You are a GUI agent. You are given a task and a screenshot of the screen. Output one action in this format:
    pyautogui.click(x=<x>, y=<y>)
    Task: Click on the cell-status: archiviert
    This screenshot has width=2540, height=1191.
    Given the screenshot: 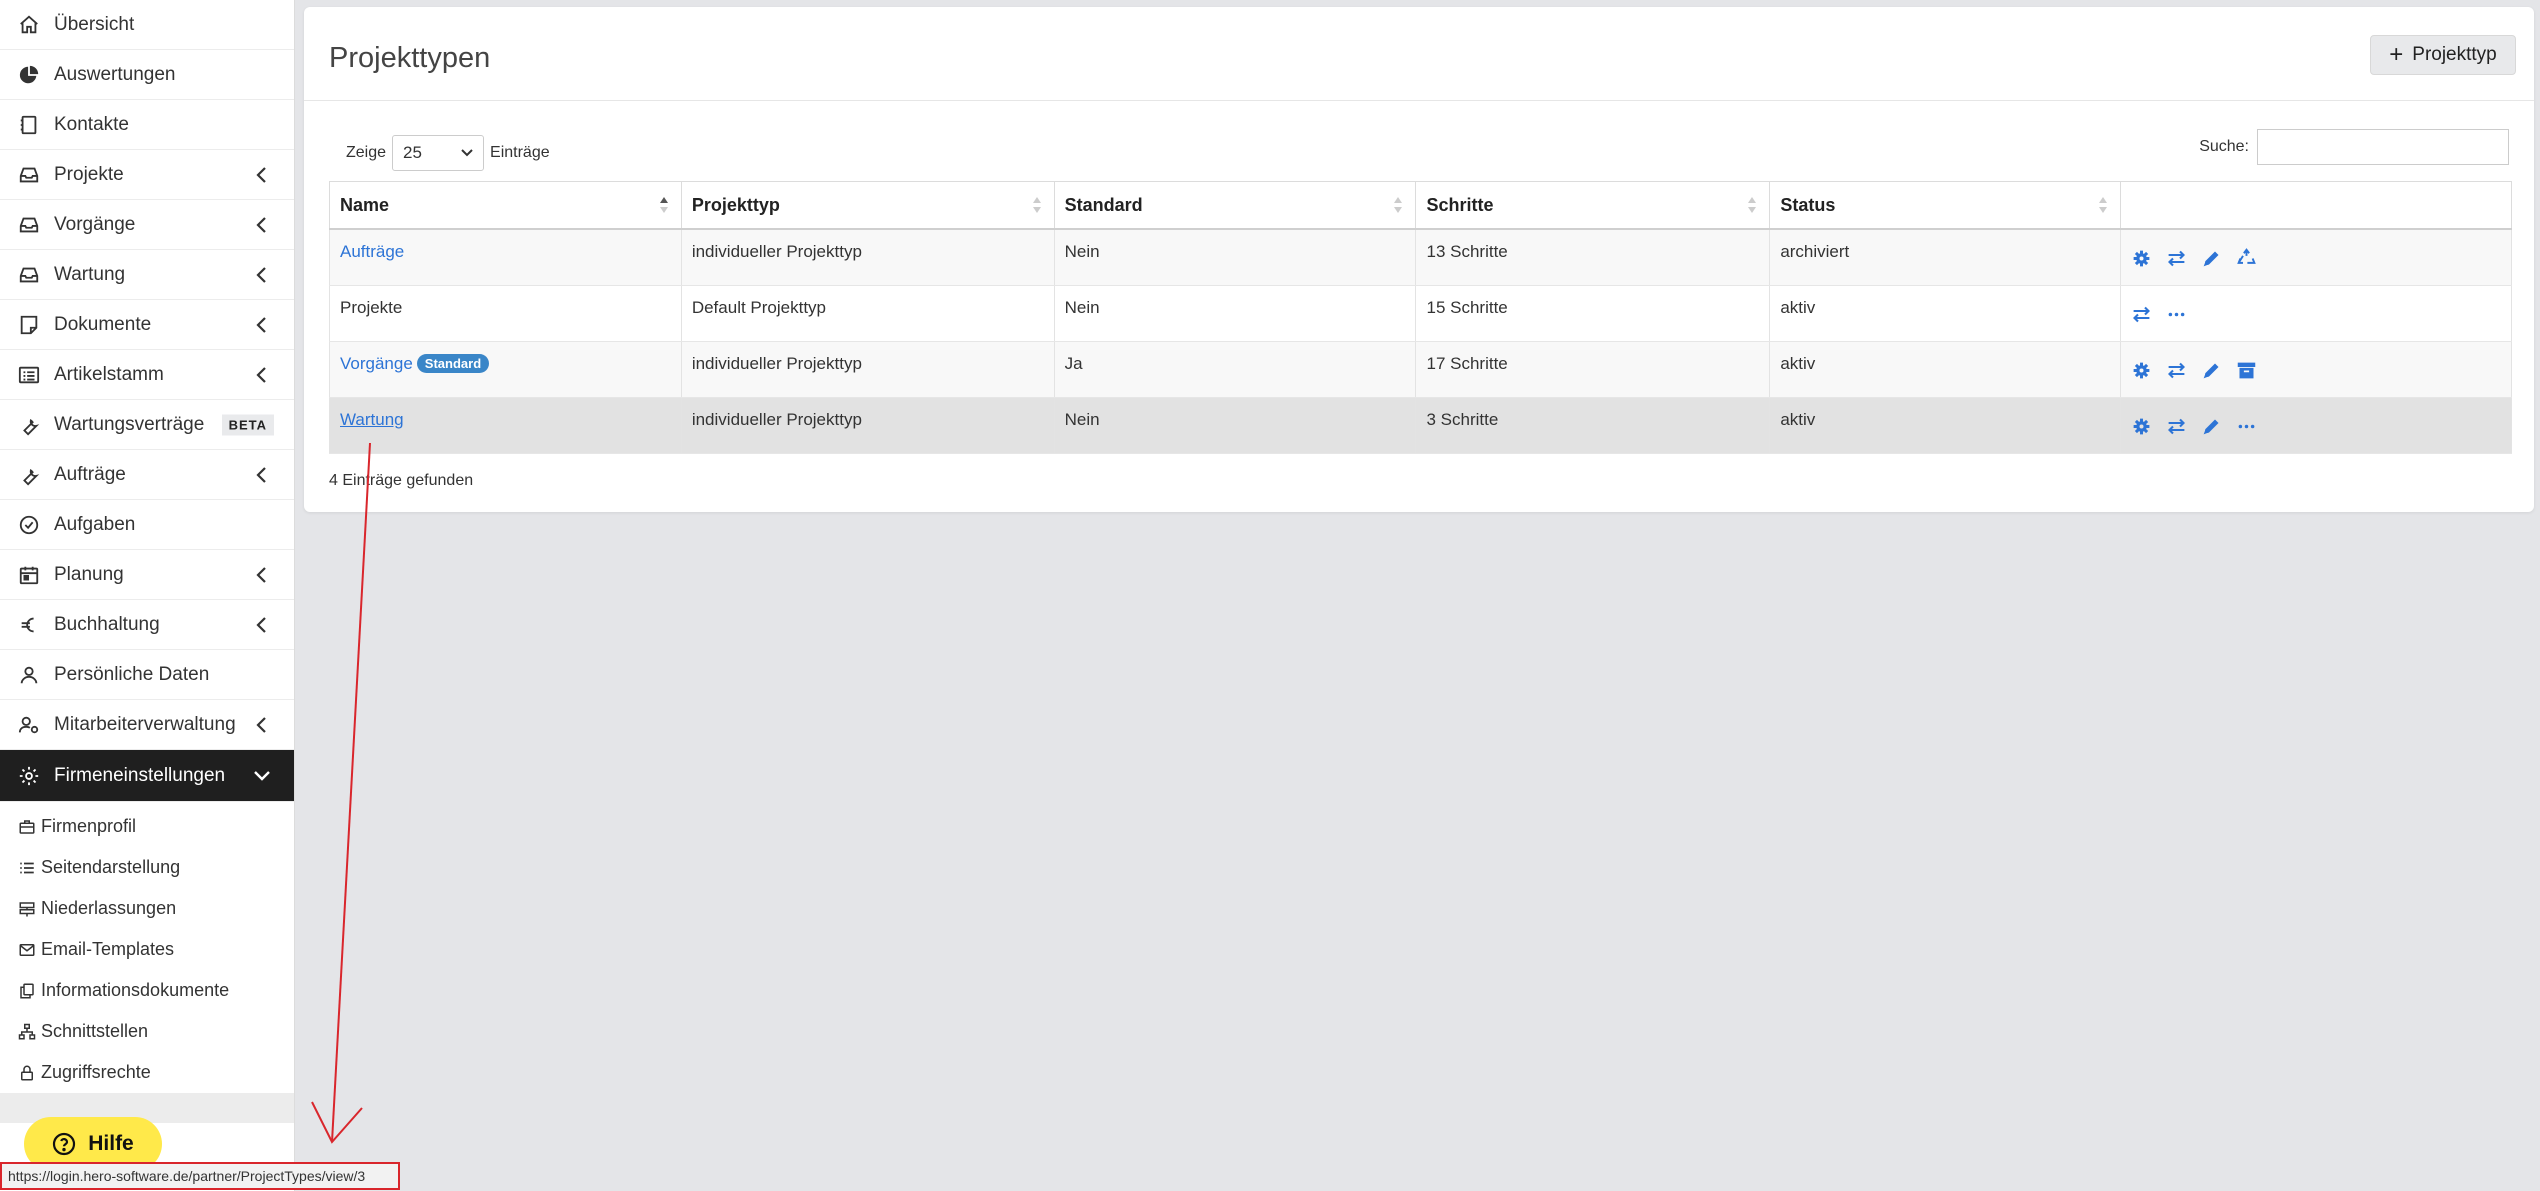 What is the action you would take?
    pyautogui.click(x=1945, y=257)
    